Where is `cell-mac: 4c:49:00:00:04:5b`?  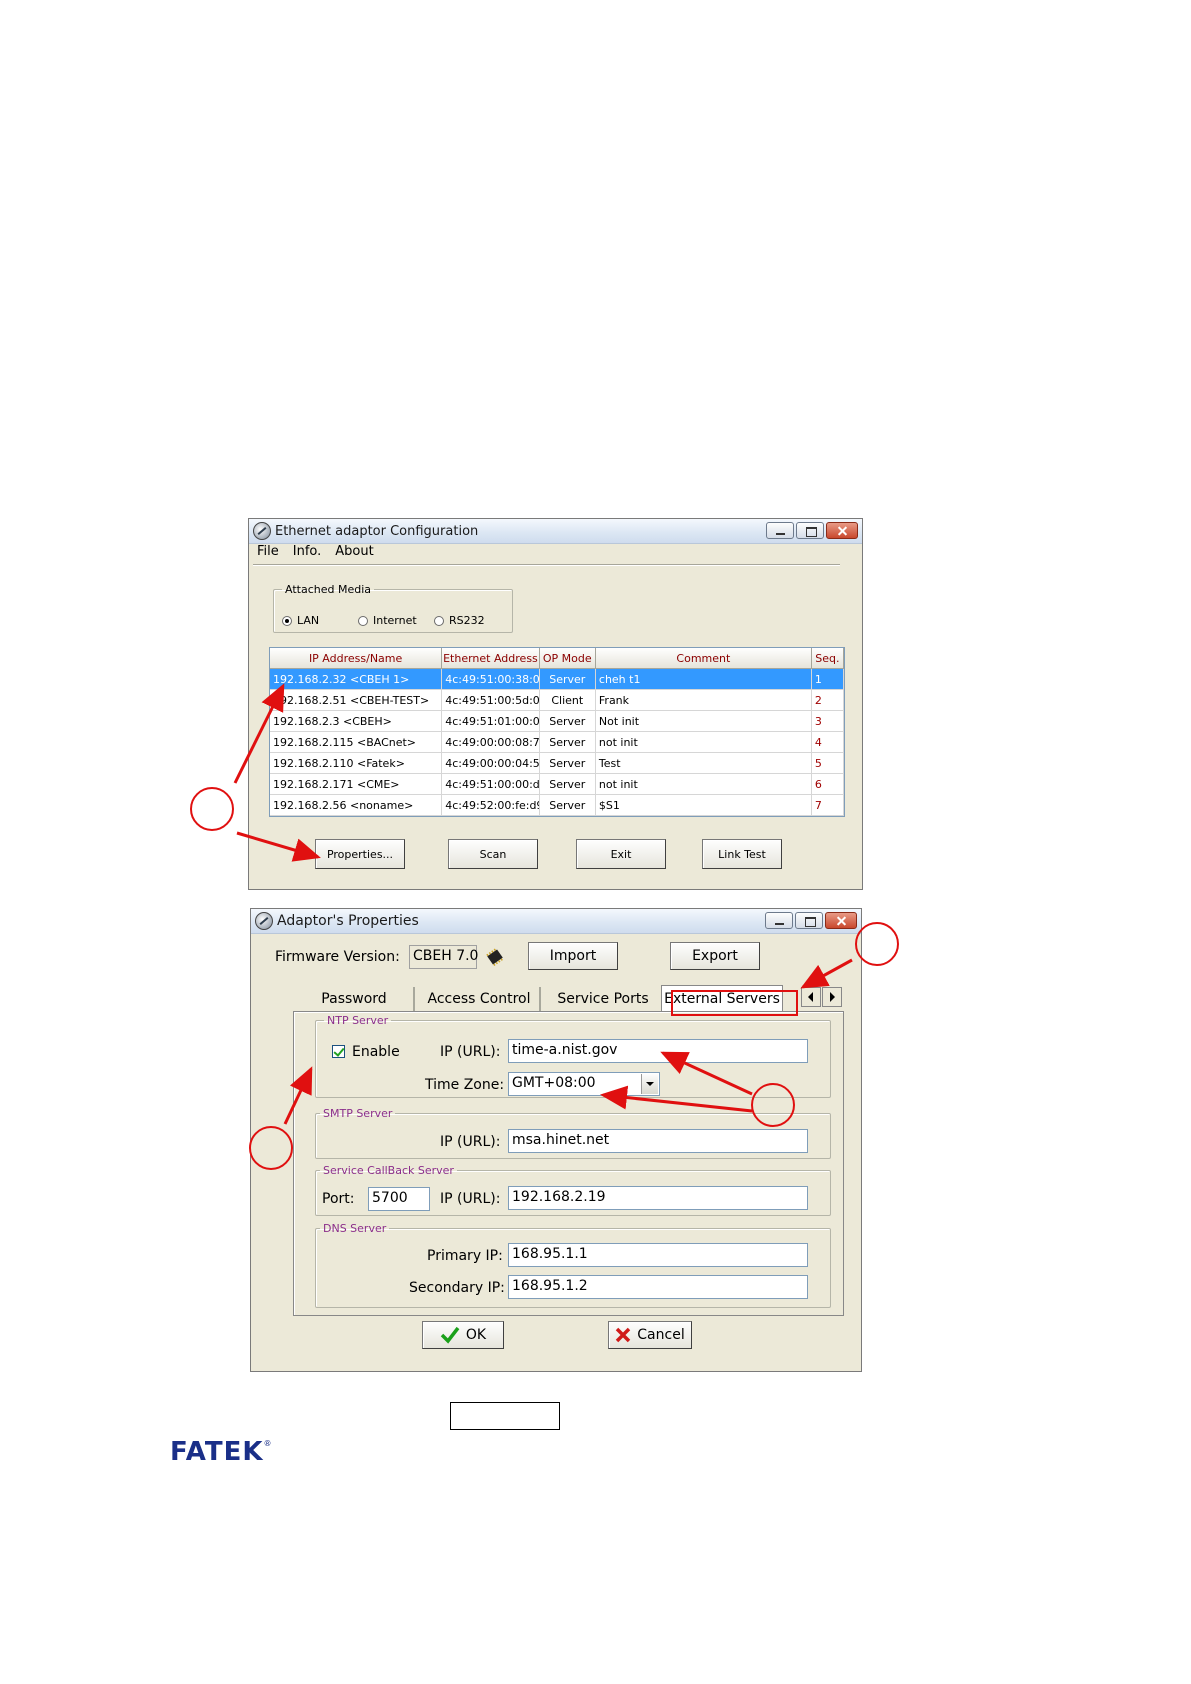
cell-mac: 4c:49:00:00:04:5b is located at coordinates (490, 763).